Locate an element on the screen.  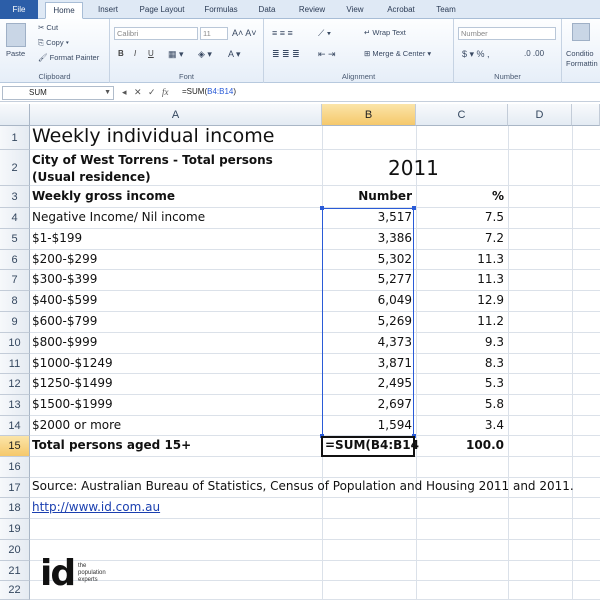
income-band-label: $1250-$1499 is located at coordinates (72, 383).